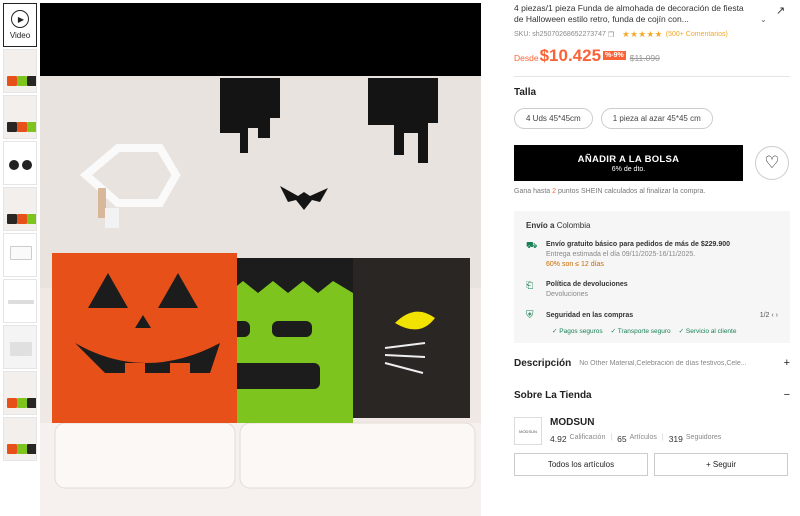 The height and width of the screenshot is (516, 800). What do you see at coordinates (707, 331) in the screenshot?
I see `guarantee-item: ✓ Servicio al cliente` at bounding box center [707, 331].